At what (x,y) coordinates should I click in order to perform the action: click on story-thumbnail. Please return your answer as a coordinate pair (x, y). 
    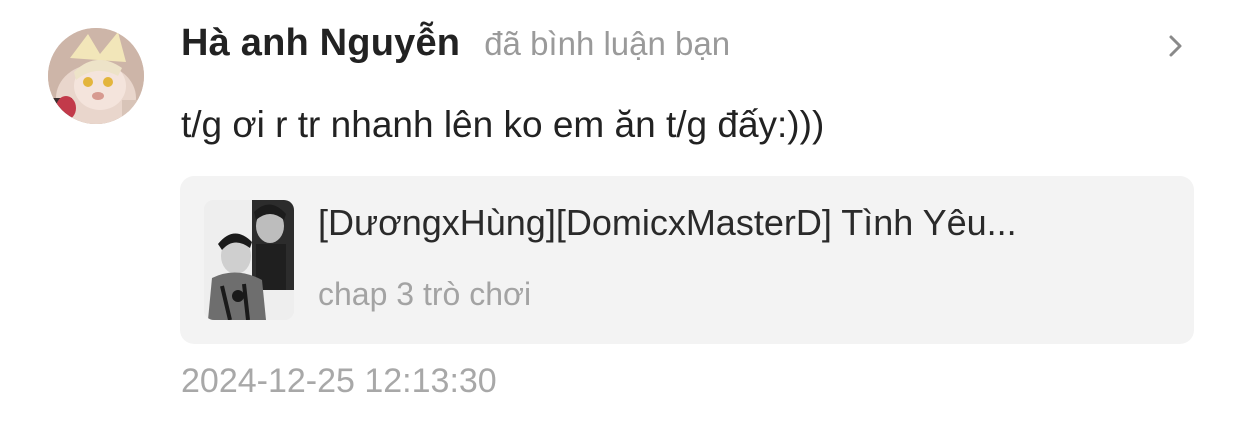
    Looking at the image, I should click on (249, 260).